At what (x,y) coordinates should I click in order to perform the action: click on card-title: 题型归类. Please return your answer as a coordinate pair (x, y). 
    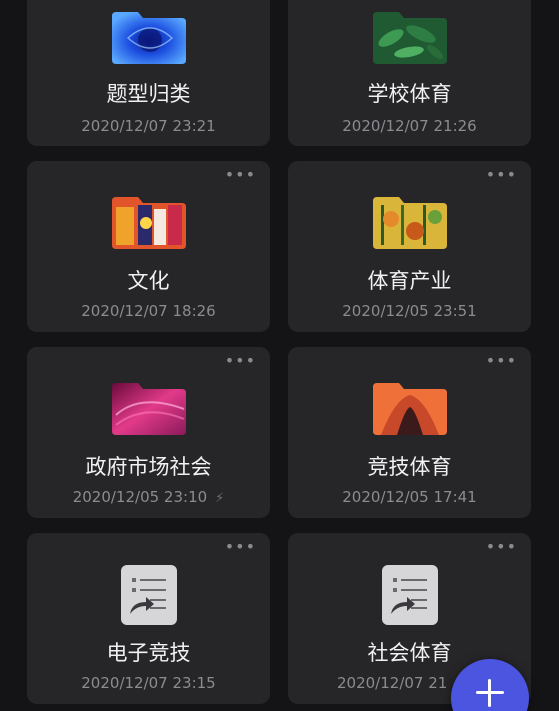
    Looking at the image, I should click on (148, 94).